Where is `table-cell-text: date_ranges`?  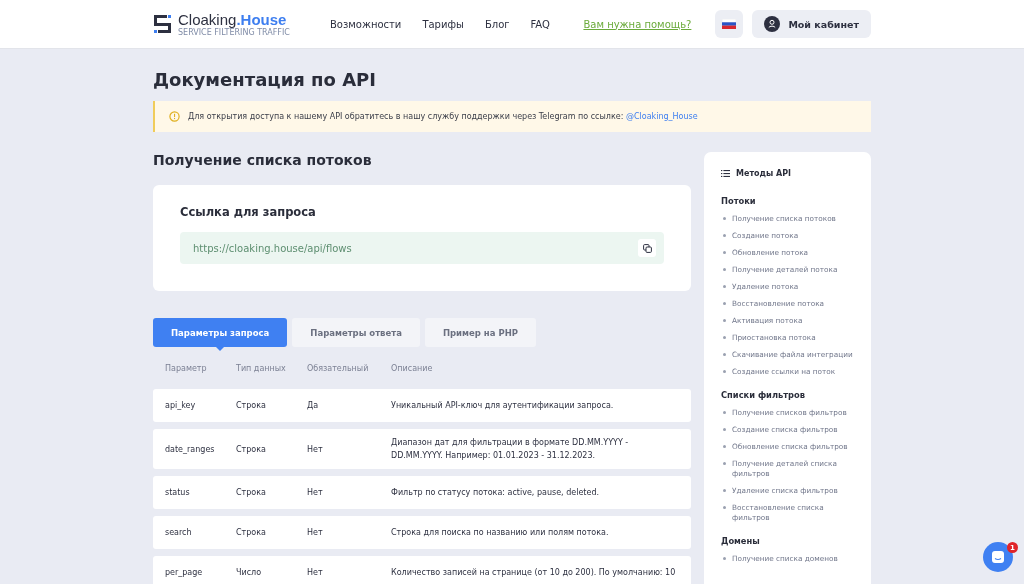 table-cell-text: date_ranges is located at coordinates (190, 449).